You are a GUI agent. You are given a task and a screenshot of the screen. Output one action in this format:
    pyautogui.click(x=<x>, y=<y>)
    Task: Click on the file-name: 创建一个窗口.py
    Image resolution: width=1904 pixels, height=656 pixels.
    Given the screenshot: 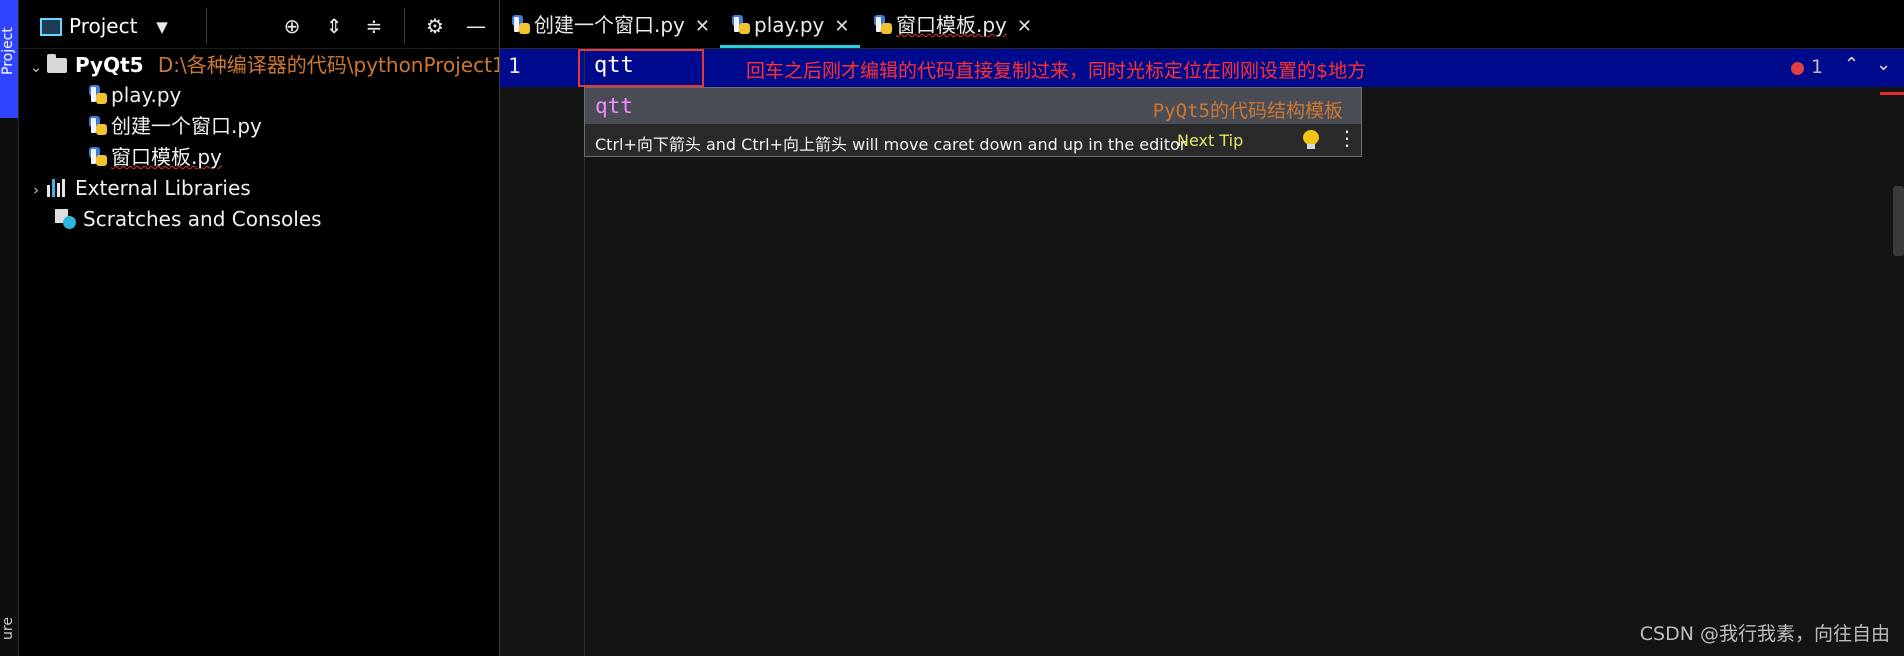 What is the action you would take?
    pyautogui.click(x=186, y=126)
    